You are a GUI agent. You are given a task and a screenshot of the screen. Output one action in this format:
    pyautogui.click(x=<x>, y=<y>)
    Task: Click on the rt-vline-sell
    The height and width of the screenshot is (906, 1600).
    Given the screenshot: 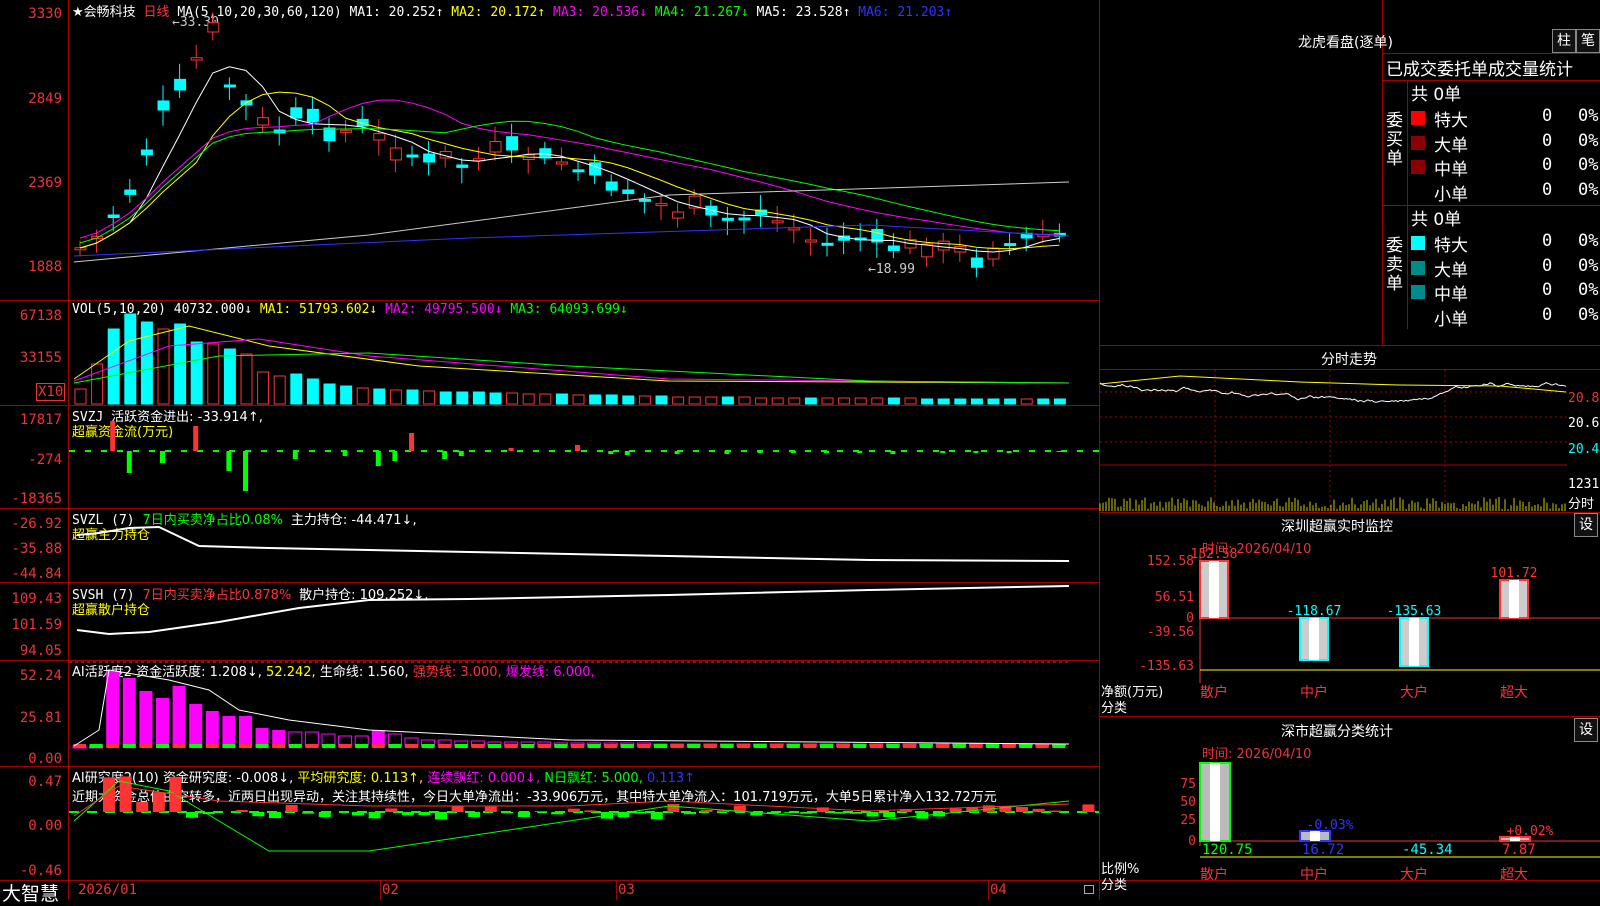 What is the action you would take?
    pyautogui.click(x=1407, y=267)
    